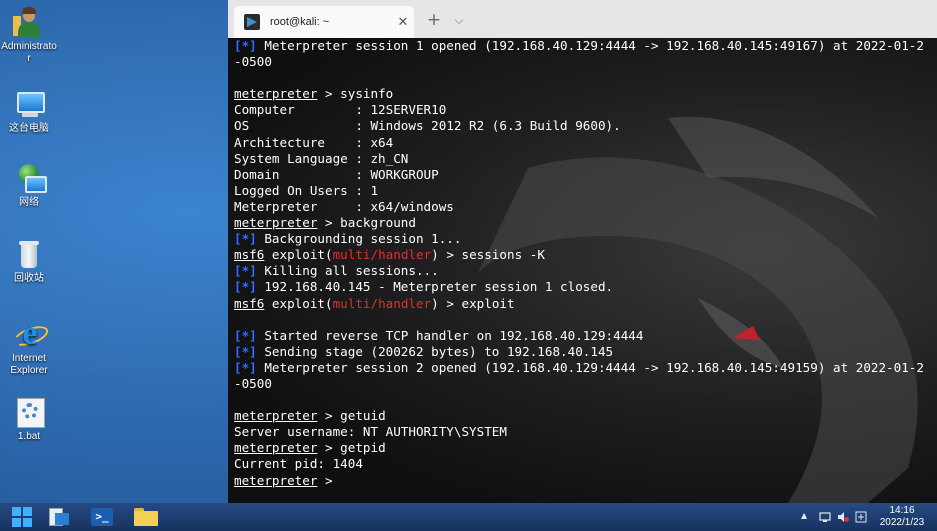  Describe the element at coordinates (825, 517) in the screenshot. I see `network-tray-icon` at that location.